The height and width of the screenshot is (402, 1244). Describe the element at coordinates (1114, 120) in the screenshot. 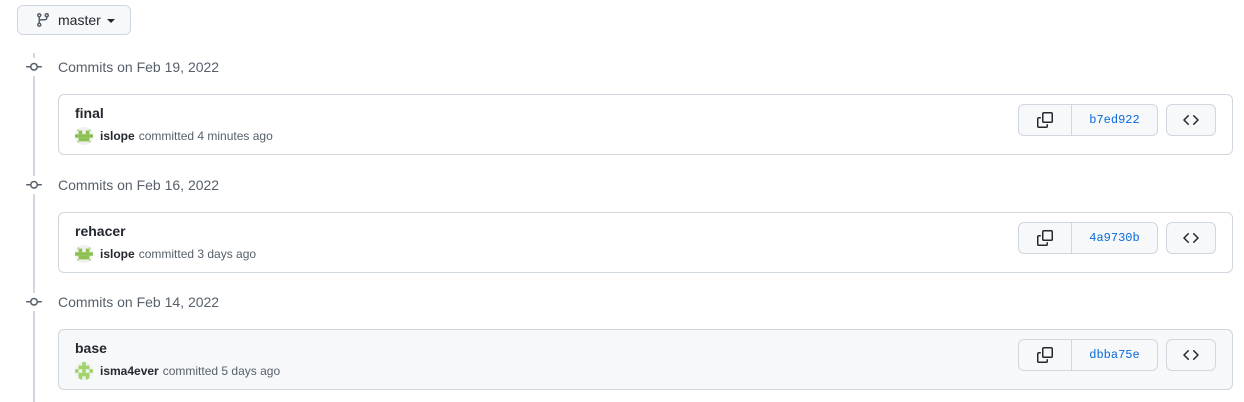

I see `commit-sha-link: b7ed922` at that location.